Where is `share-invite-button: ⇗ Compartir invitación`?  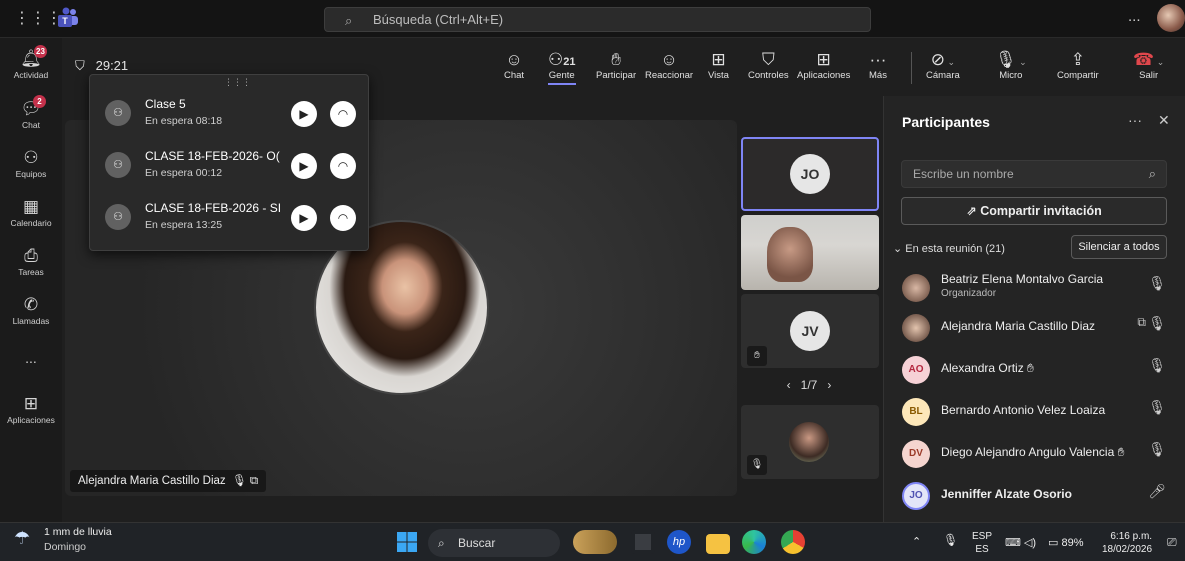
share-invite-button: ⇗ Compartir invitación is located at coordinates (1034, 211).